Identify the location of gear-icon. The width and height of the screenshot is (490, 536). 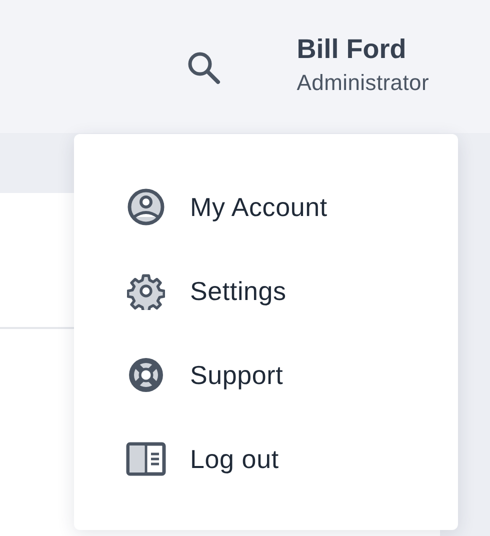
(146, 291).